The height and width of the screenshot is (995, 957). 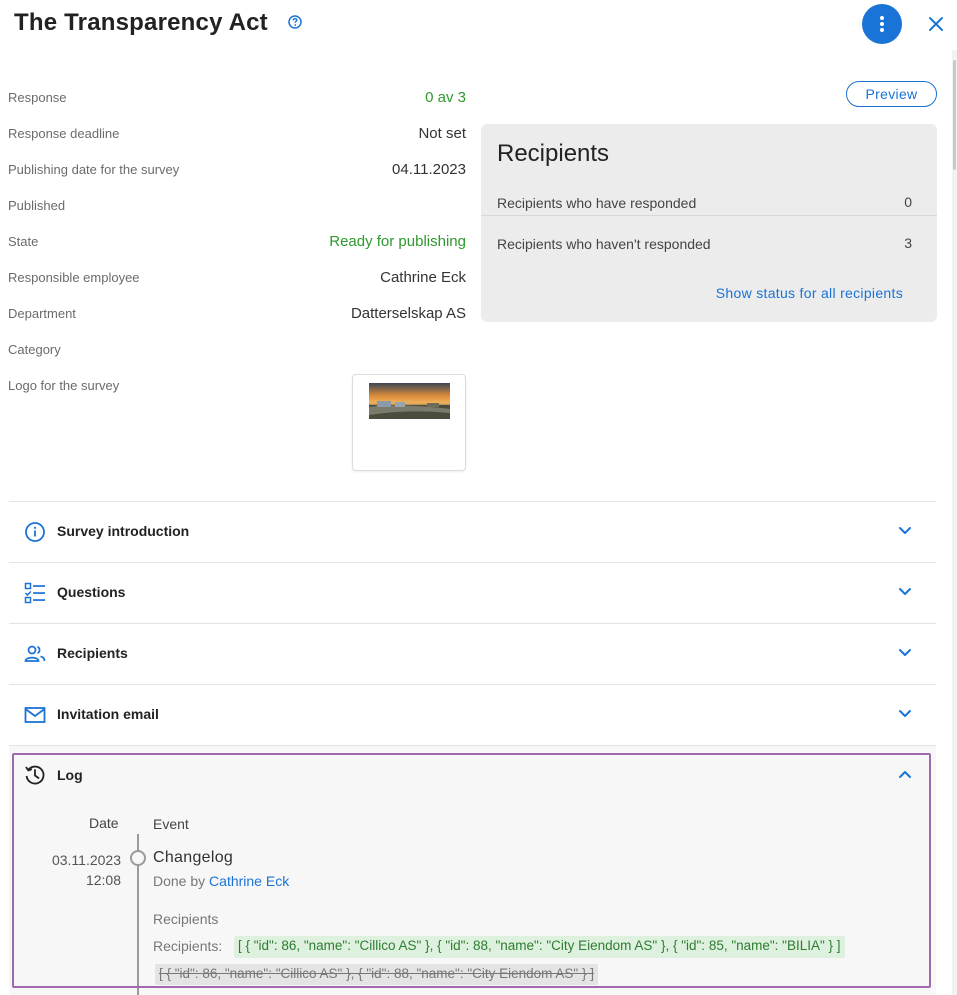 What do you see at coordinates (553, 153) in the screenshot?
I see `recipients-card-title: Recipients` at bounding box center [553, 153].